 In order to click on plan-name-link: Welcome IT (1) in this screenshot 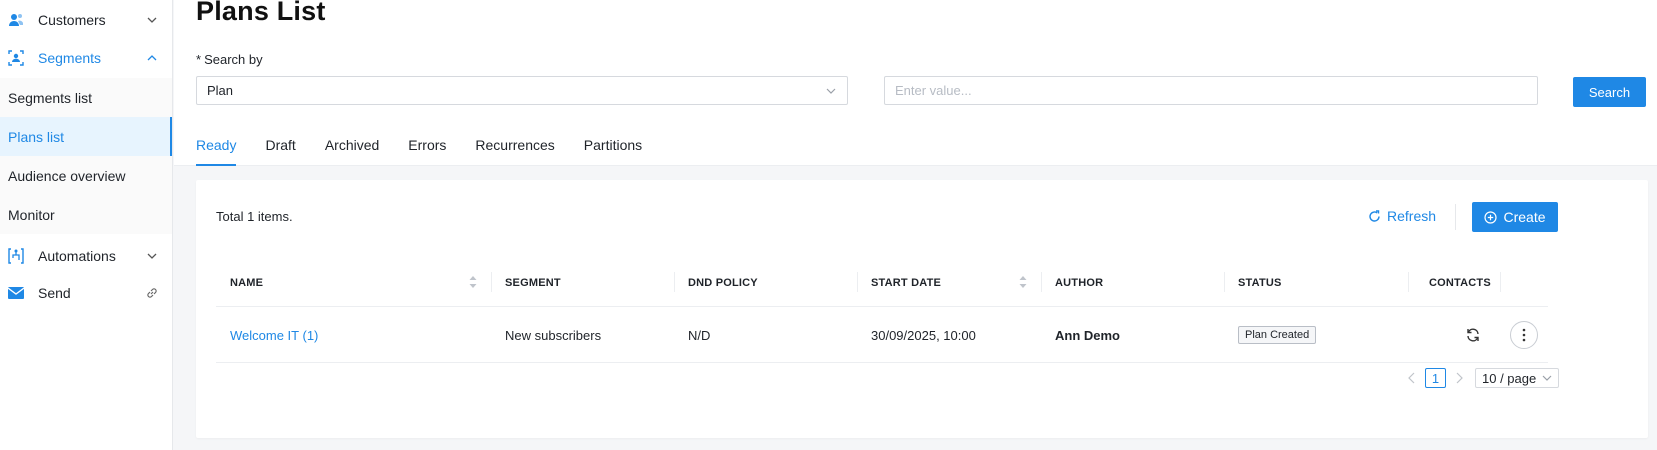, I will do `click(274, 335)`.